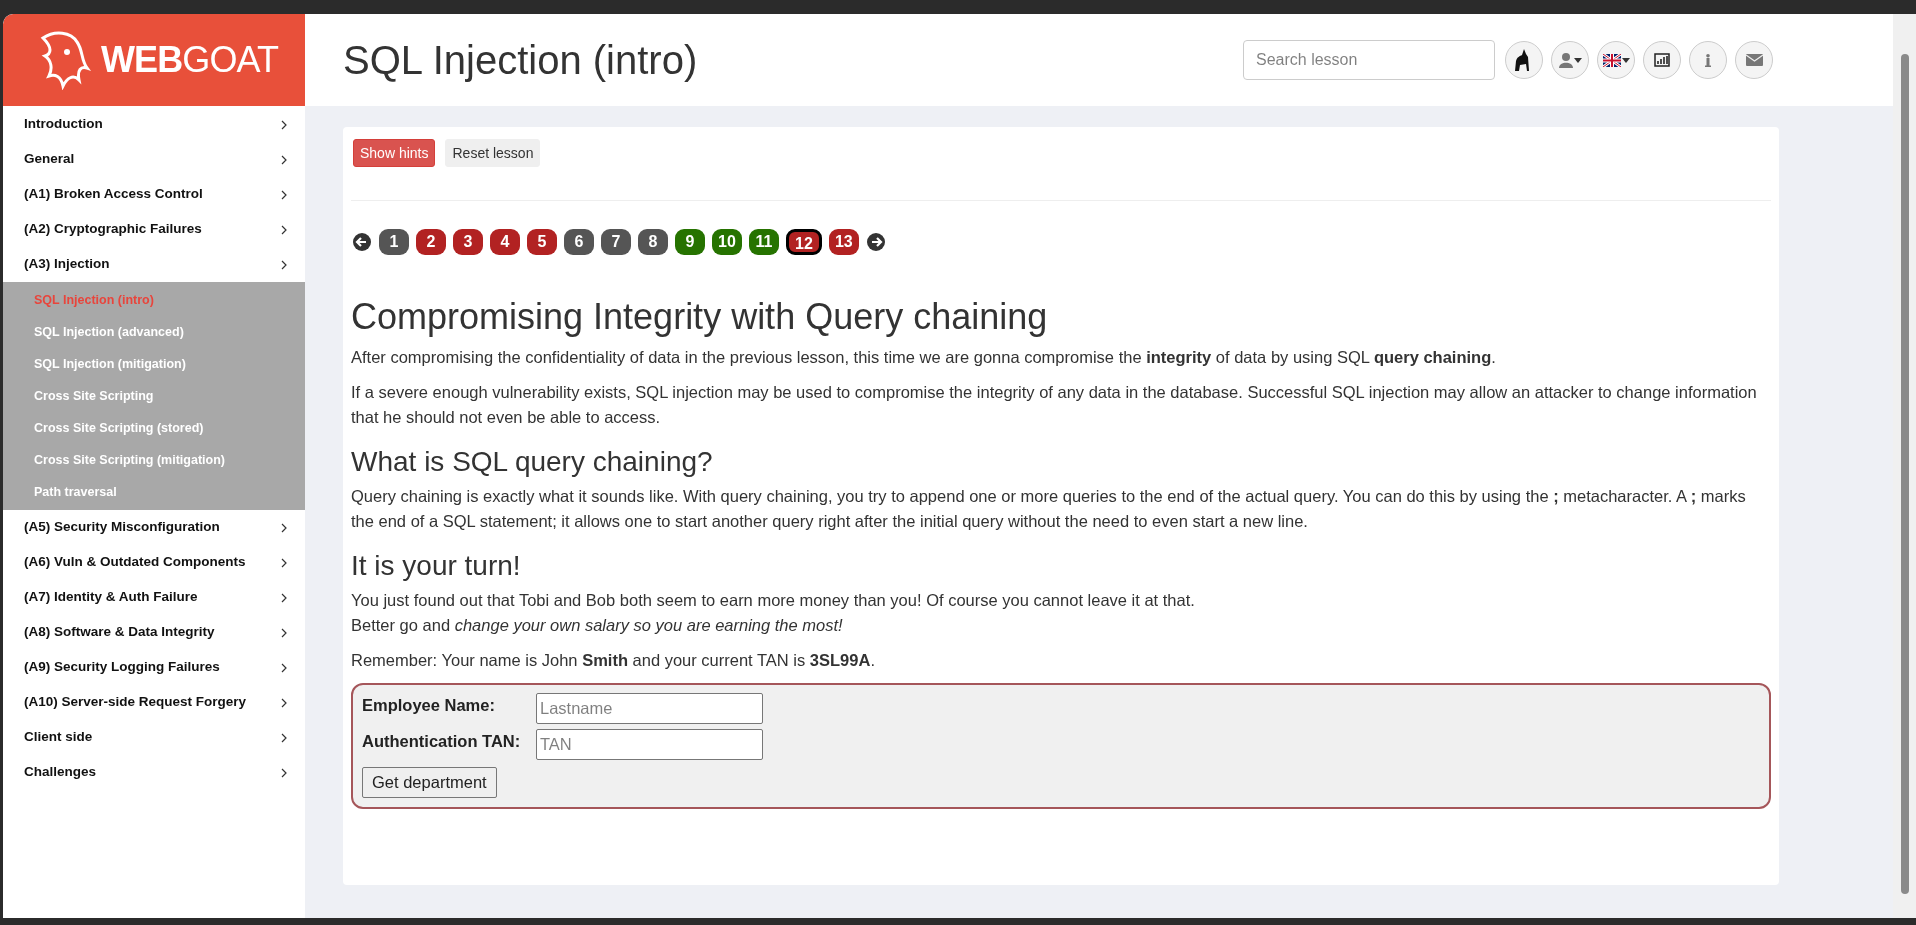 The height and width of the screenshot is (925, 1916). I want to click on paragraph: Better go and change your own salary so you are earning the most!, so click(597, 625).